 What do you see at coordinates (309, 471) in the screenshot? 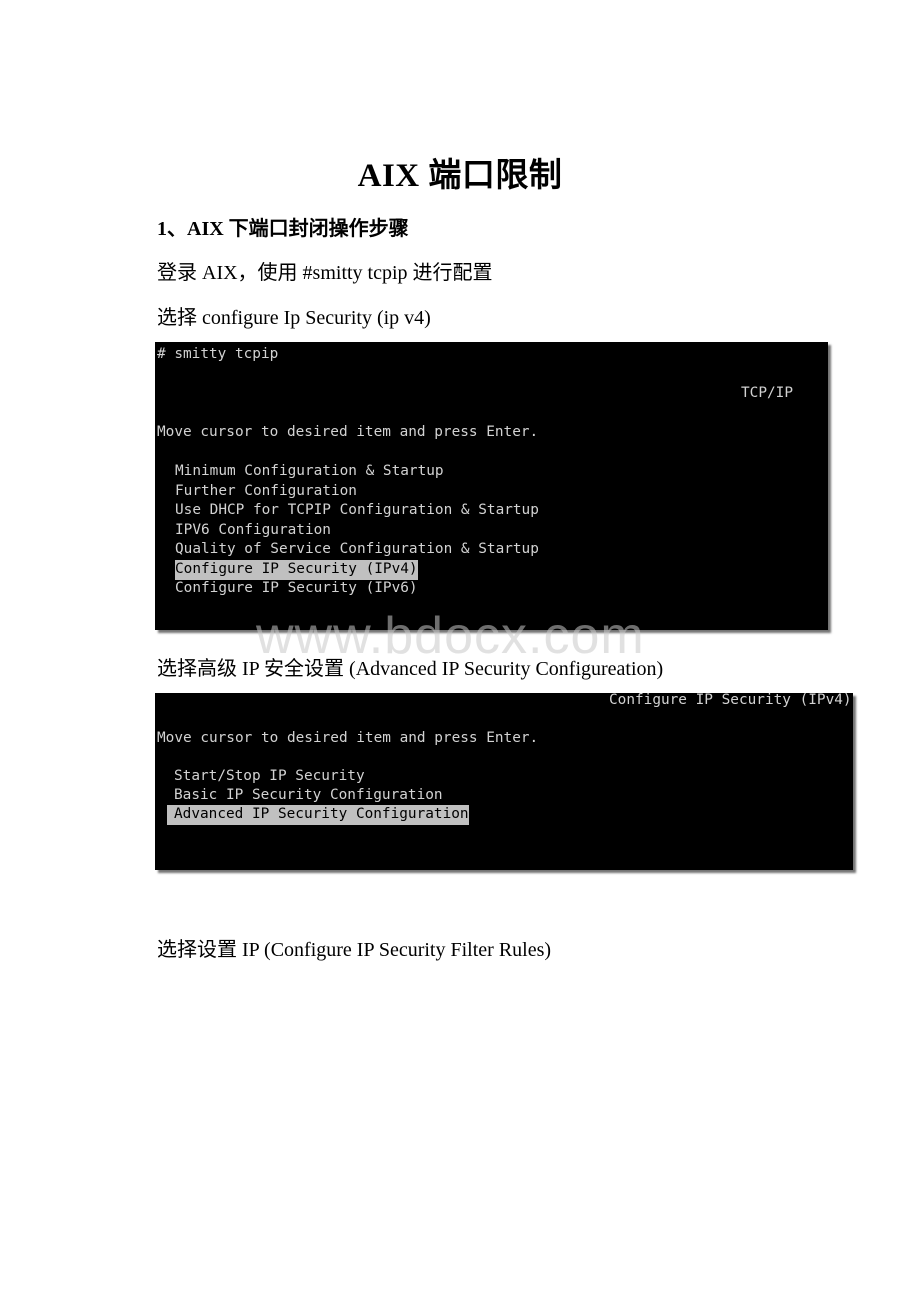
I see `menu-item: Minimum Configuration & Startup` at bounding box center [309, 471].